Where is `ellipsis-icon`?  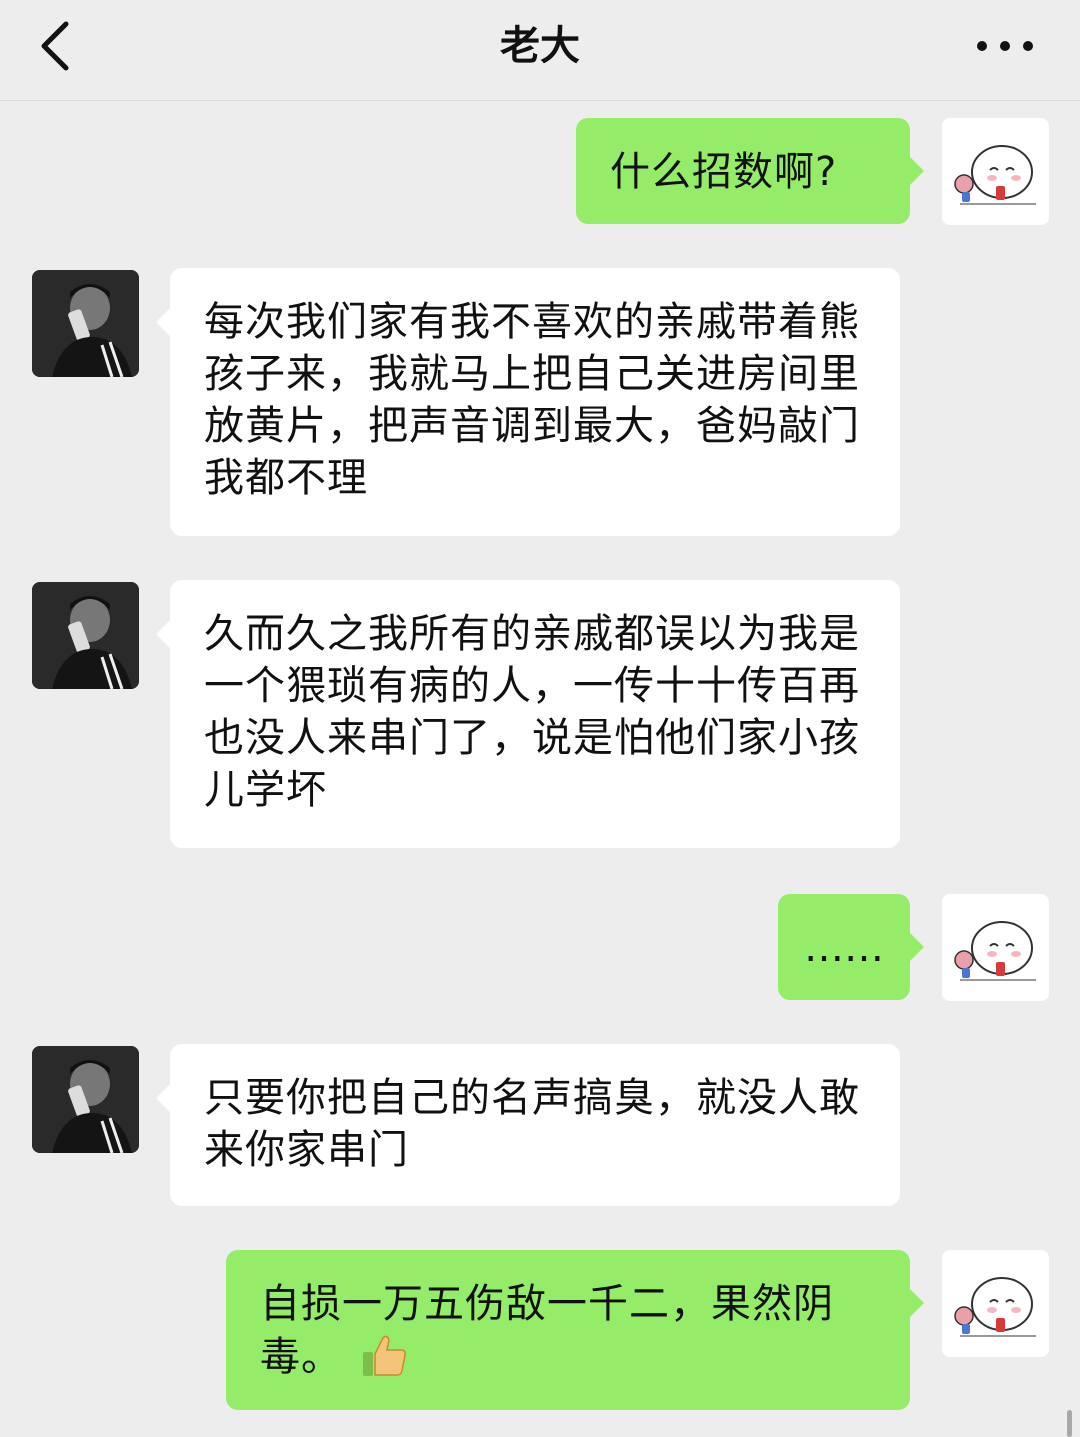 ellipsis-icon is located at coordinates (1005, 46).